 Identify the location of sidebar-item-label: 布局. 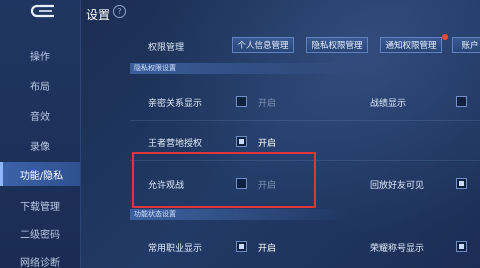
(40, 87).